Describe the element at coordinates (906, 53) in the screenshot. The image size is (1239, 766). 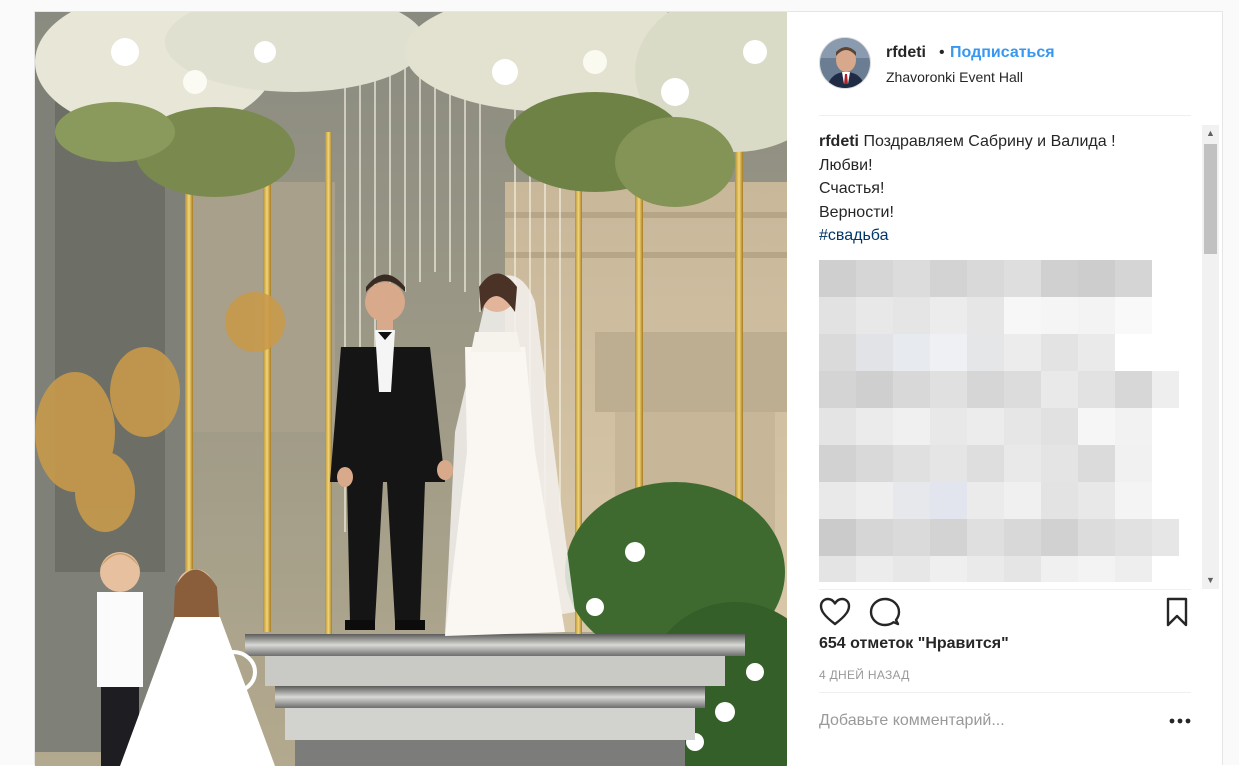
I see `post-username: rfdeti` at that location.